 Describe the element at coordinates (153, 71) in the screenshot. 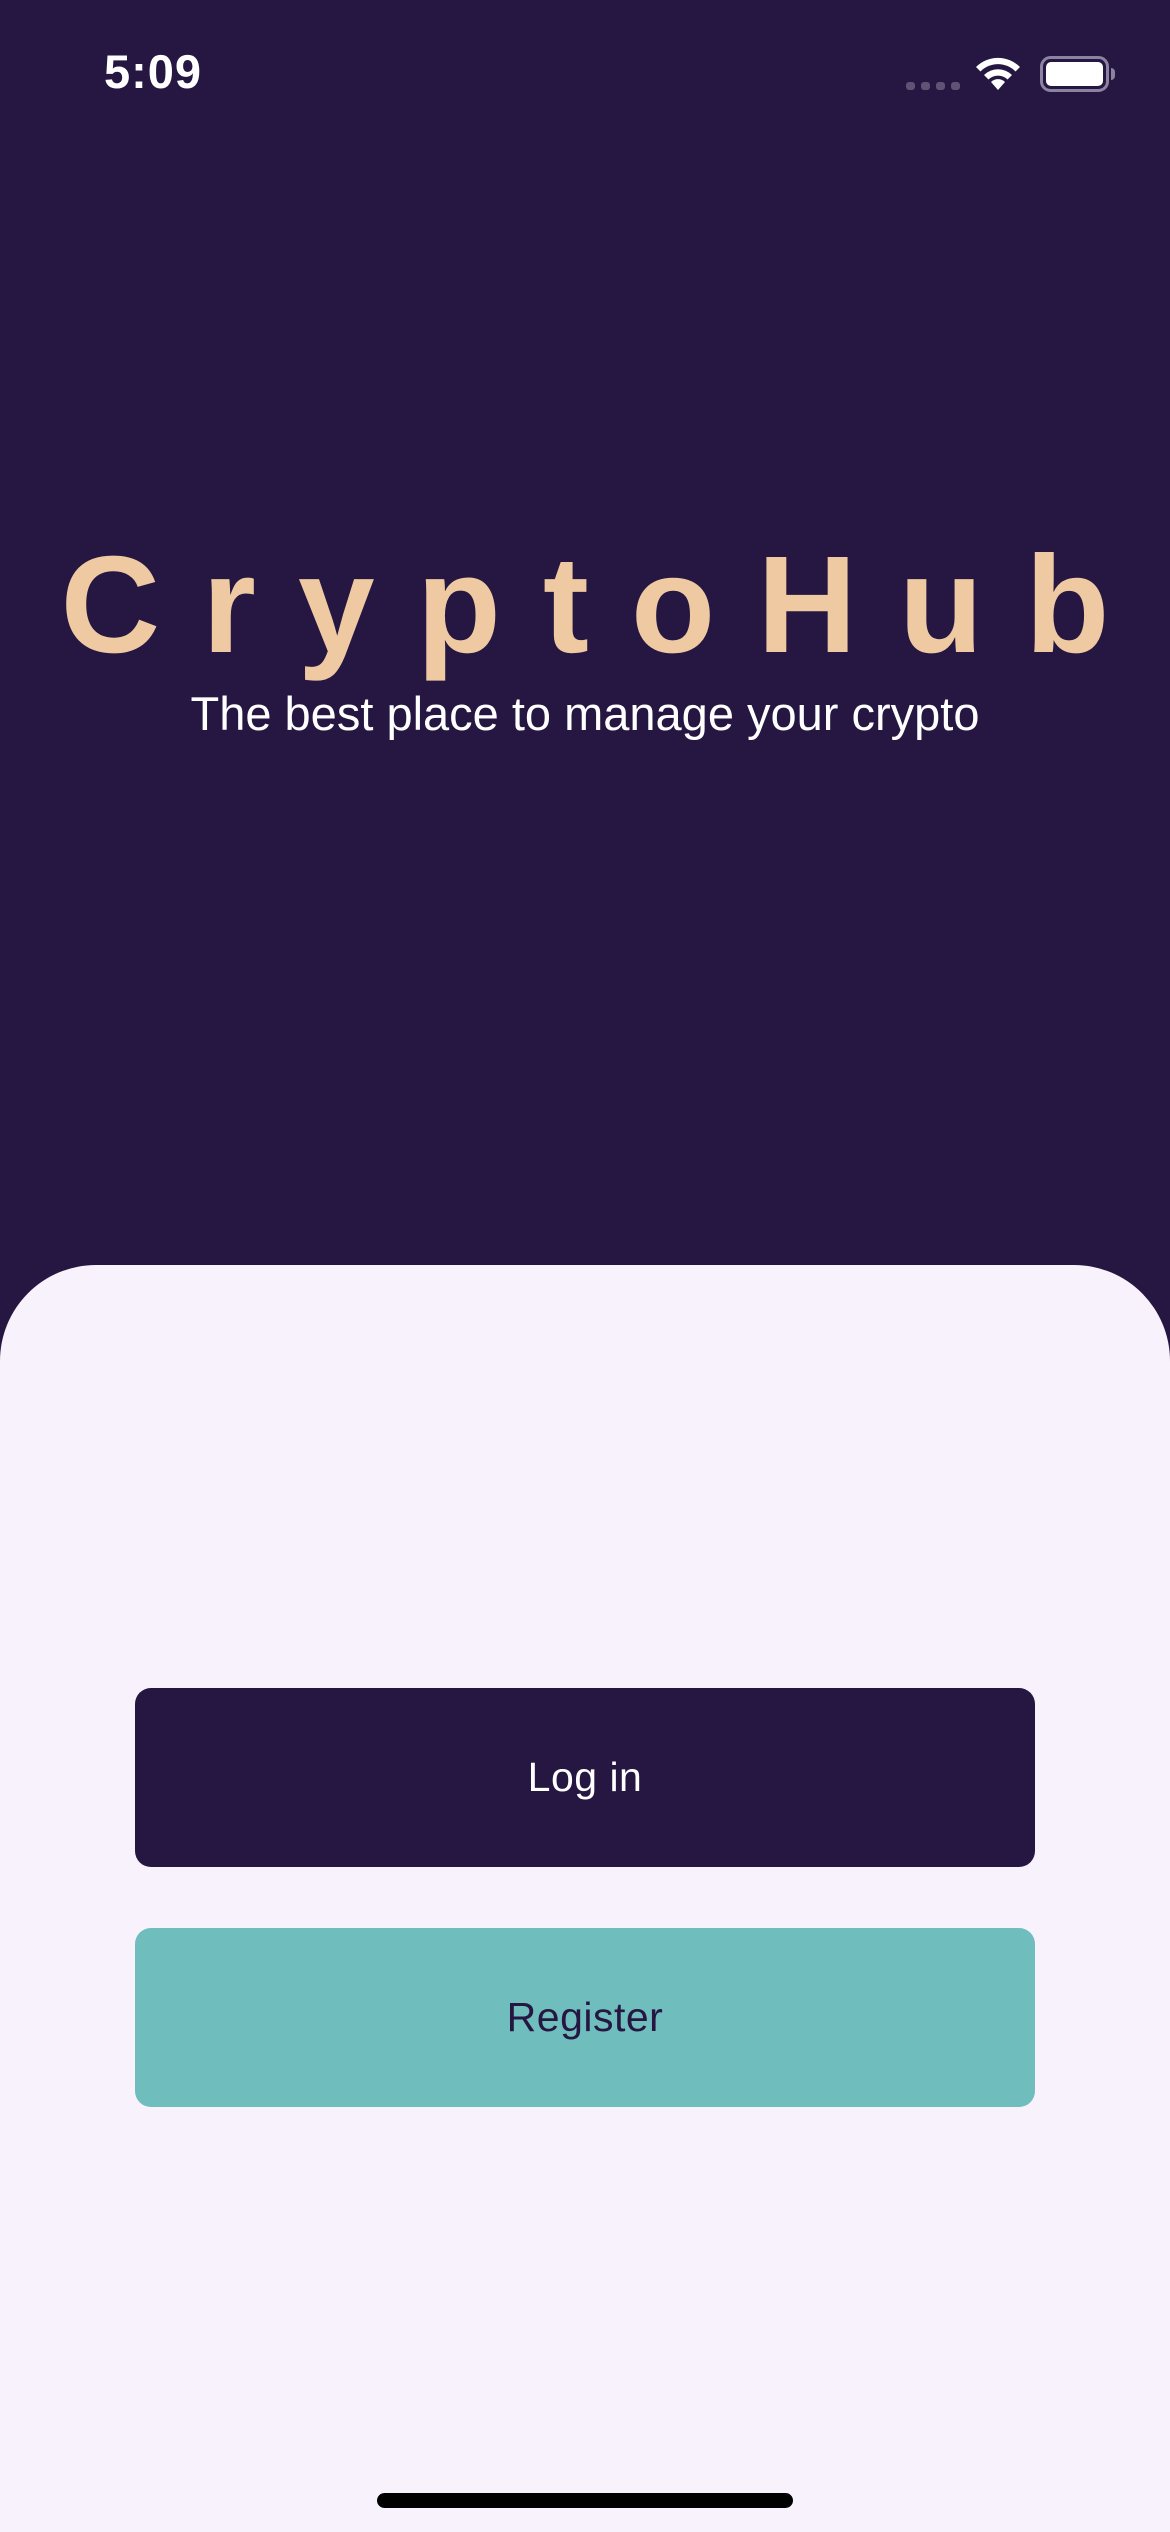

I see `status-time: 5:09` at that location.